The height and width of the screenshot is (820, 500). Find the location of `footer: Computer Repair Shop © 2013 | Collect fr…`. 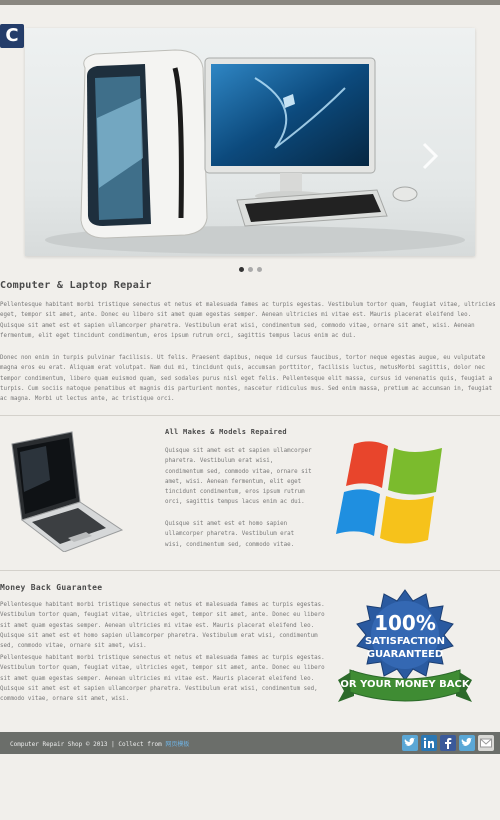

footer: Computer Repair Shop © 2013 | Collect fr… is located at coordinates (250, 743).